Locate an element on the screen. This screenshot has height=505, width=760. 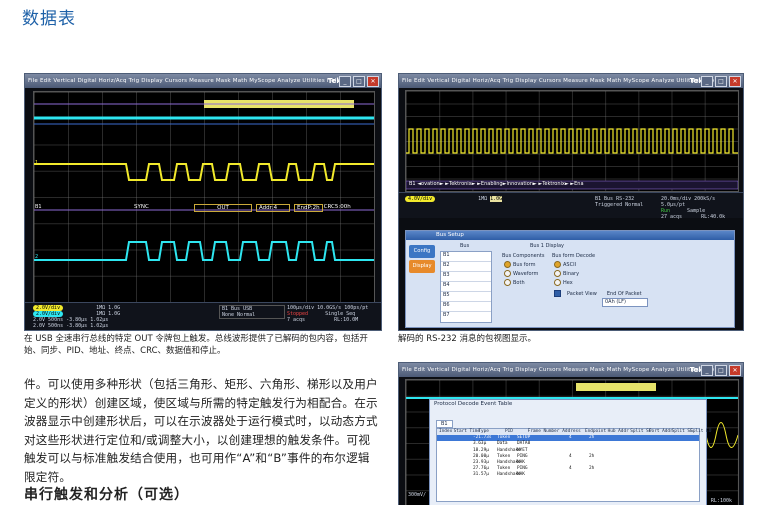
ch1-bandwidth: 1.0G is located at coordinates (496, 199).